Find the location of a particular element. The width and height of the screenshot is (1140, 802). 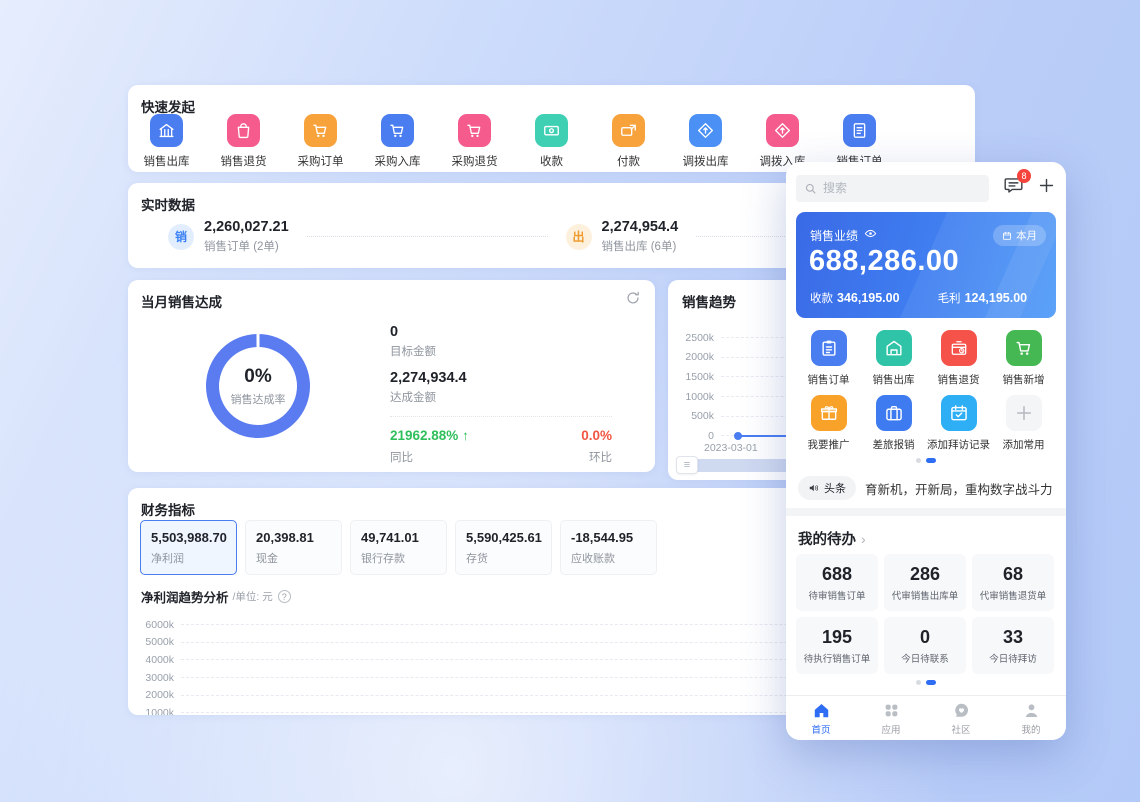

gross-profit-stat: 毛利 124,195.00 is located at coordinates (982, 298).